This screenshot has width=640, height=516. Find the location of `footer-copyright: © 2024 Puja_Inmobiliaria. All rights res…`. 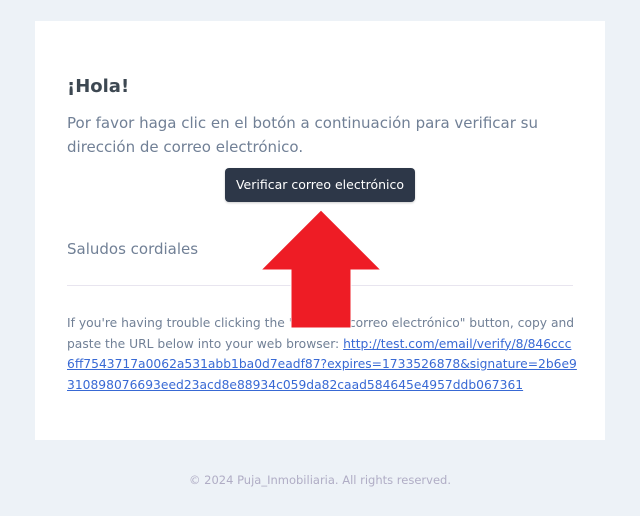

footer-copyright: © 2024 Puja_Inmobiliaria. All rights res… is located at coordinates (320, 480).